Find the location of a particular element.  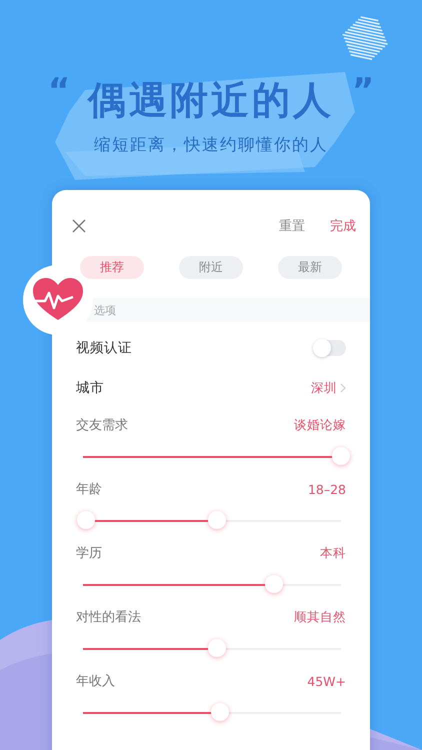

slider-label: 年龄 is located at coordinates (89, 489).